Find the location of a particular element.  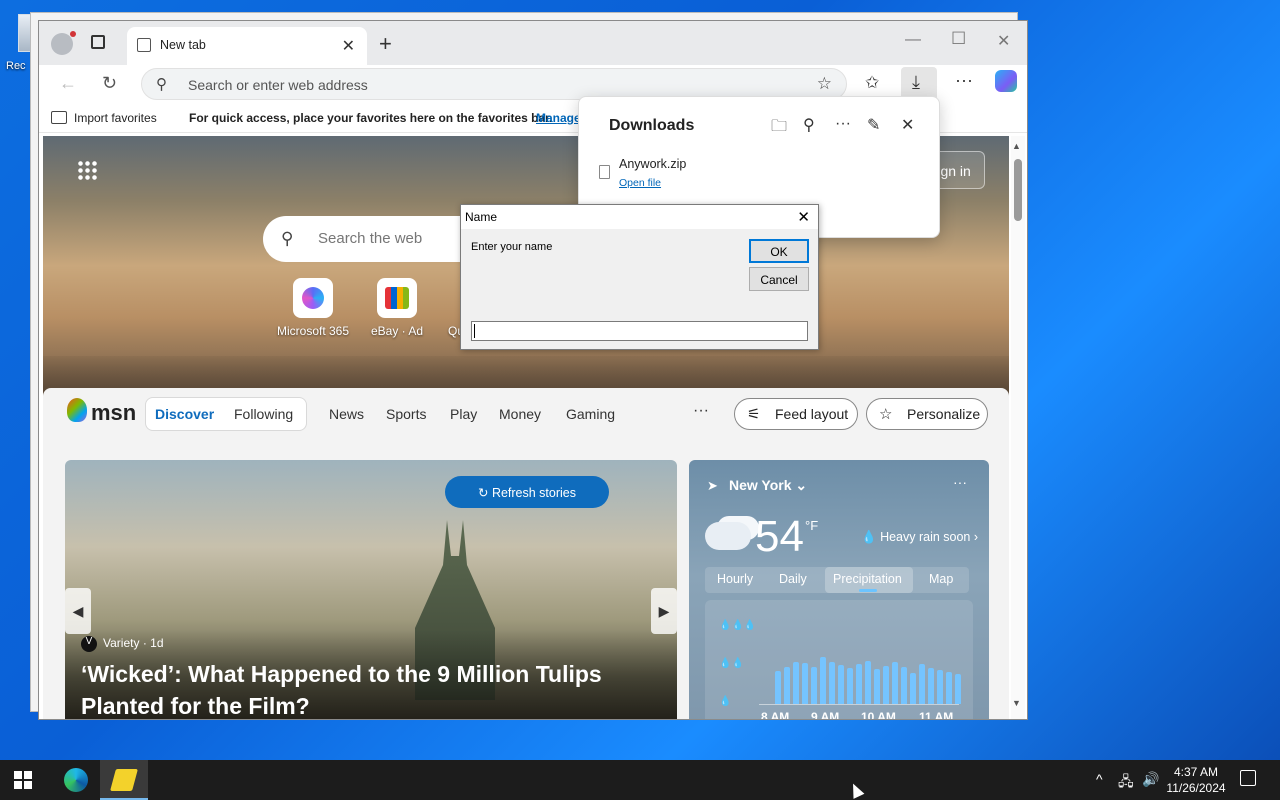

weather-tab-hourly: Hourly is located at coordinates (735, 579).